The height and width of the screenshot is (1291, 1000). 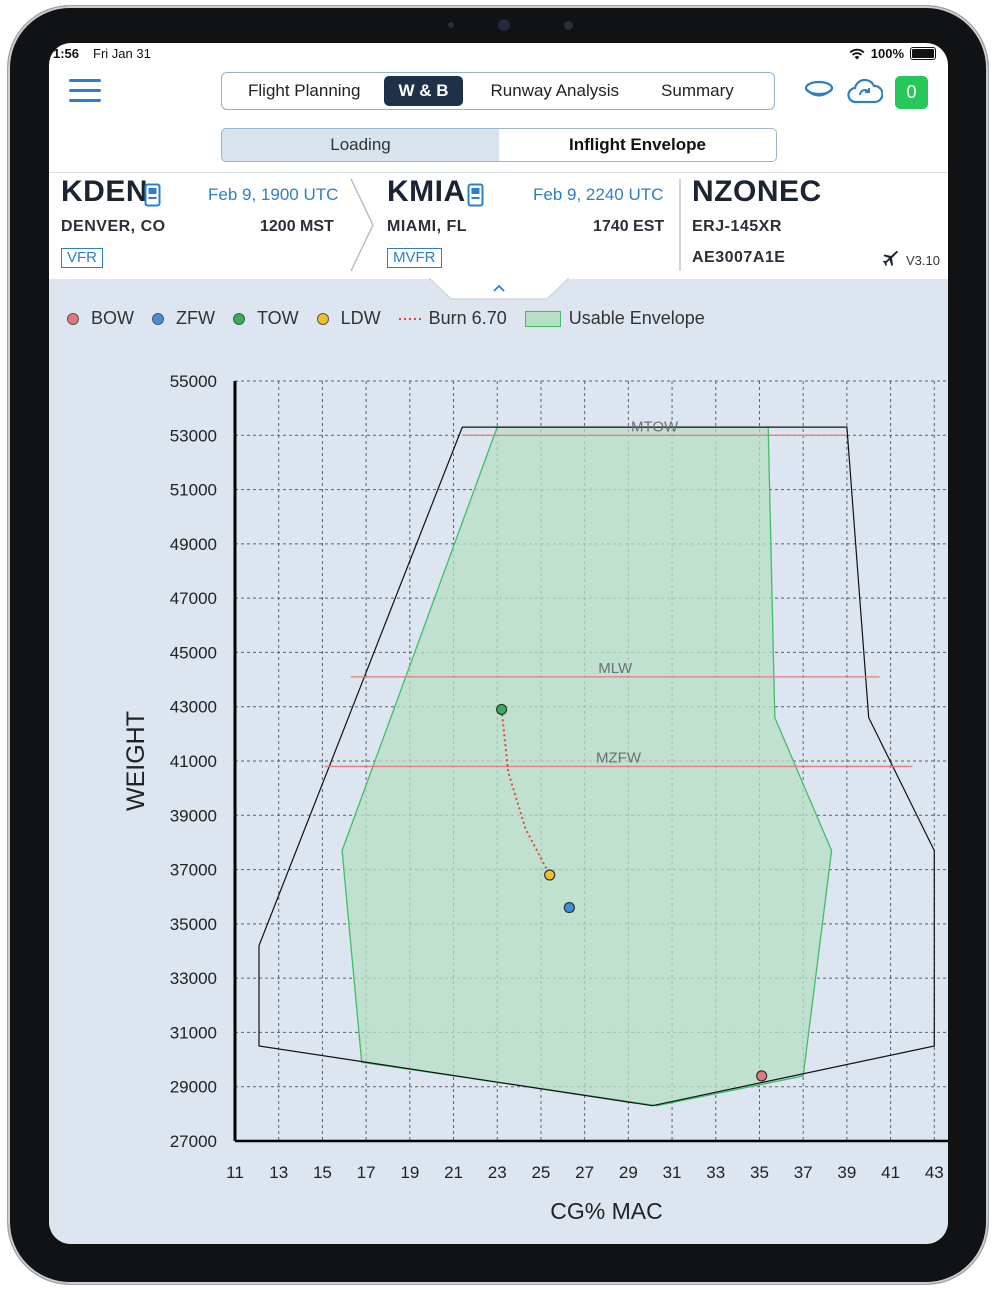 I want to click on y-tick-label: 53000, so click(x=193, y=435).